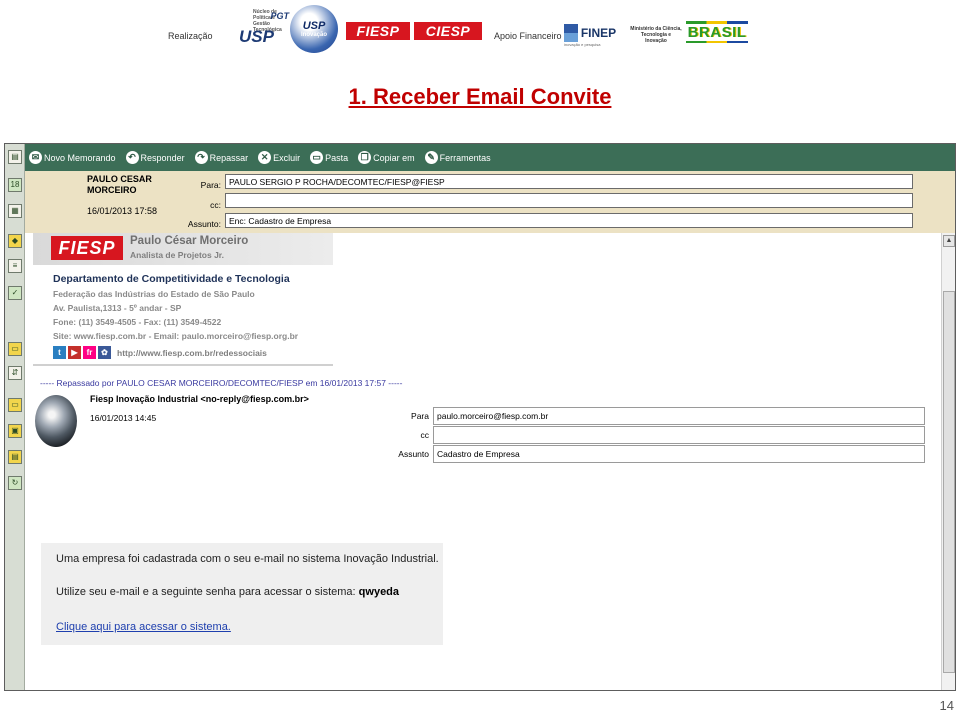 This screenshot has height=717, width=960. I want to click on notebook-icon: ◆, so click(15, 241).